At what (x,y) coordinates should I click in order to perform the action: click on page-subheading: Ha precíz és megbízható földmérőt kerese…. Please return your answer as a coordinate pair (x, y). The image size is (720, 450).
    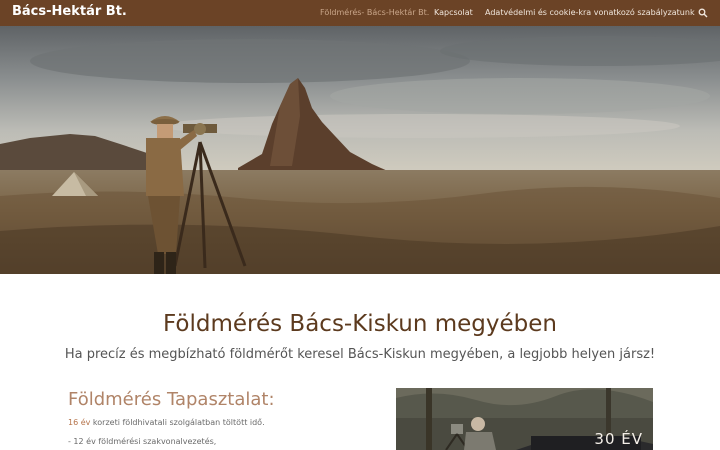
    Looking at the image, I should click on (360, 354).